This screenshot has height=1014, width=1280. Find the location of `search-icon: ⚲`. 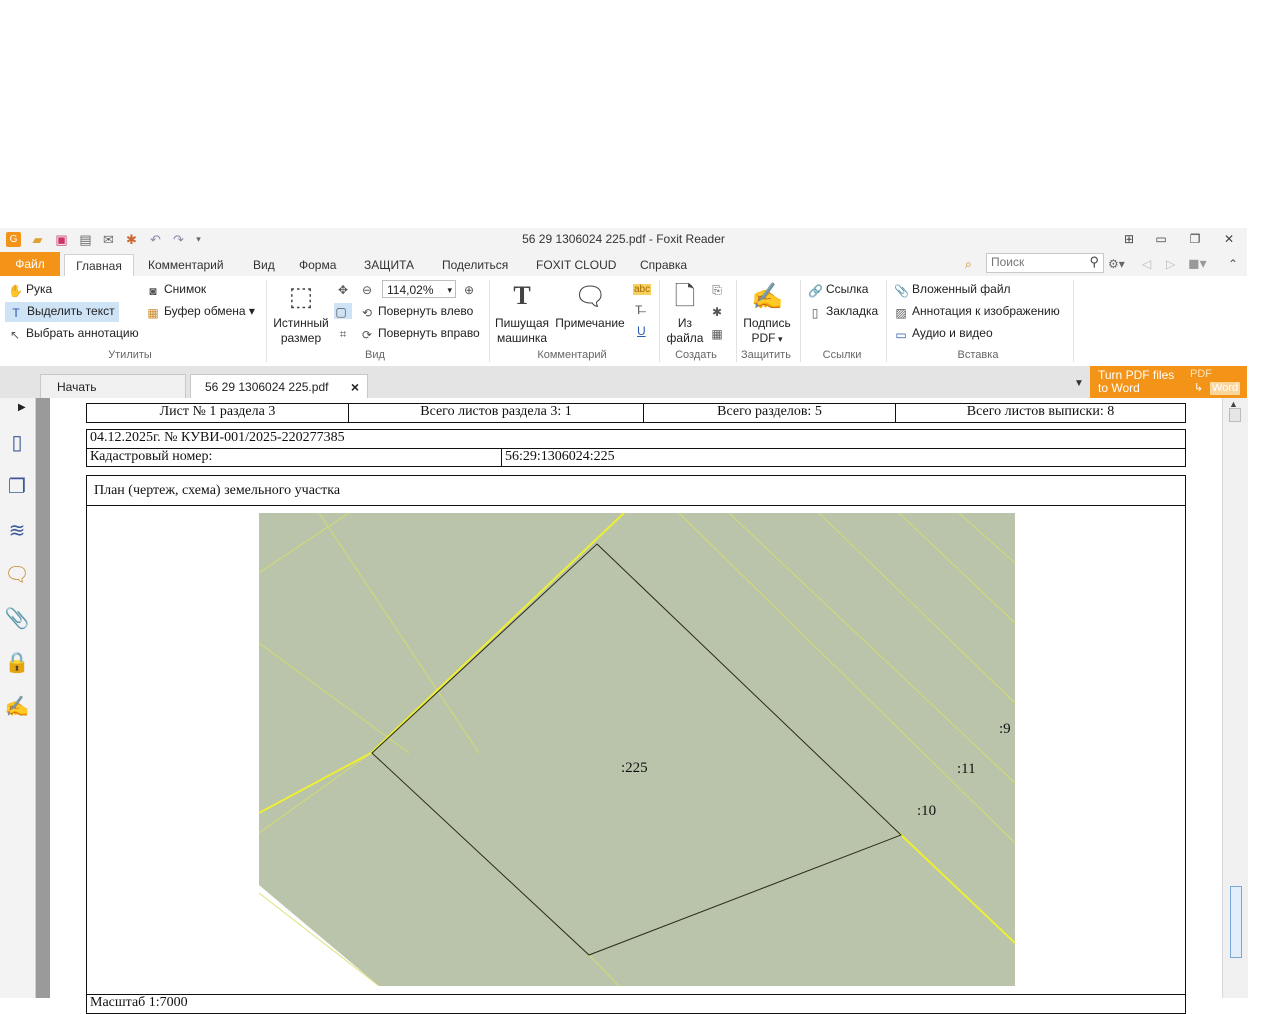

search-icon: ⚲ is located at coordinates (1094, 262).